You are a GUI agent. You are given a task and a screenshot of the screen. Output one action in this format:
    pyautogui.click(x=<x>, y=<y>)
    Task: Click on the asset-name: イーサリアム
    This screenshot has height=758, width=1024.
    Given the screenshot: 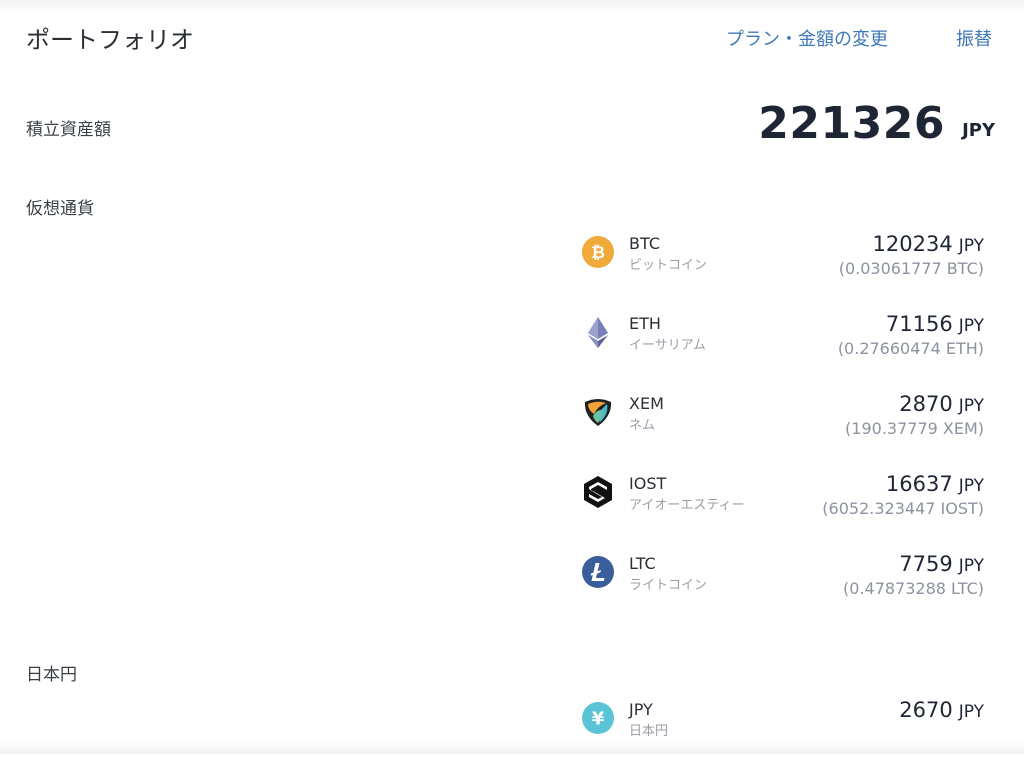 What is the action you would take?
    pyautogui.click(x=667, y=345)
    